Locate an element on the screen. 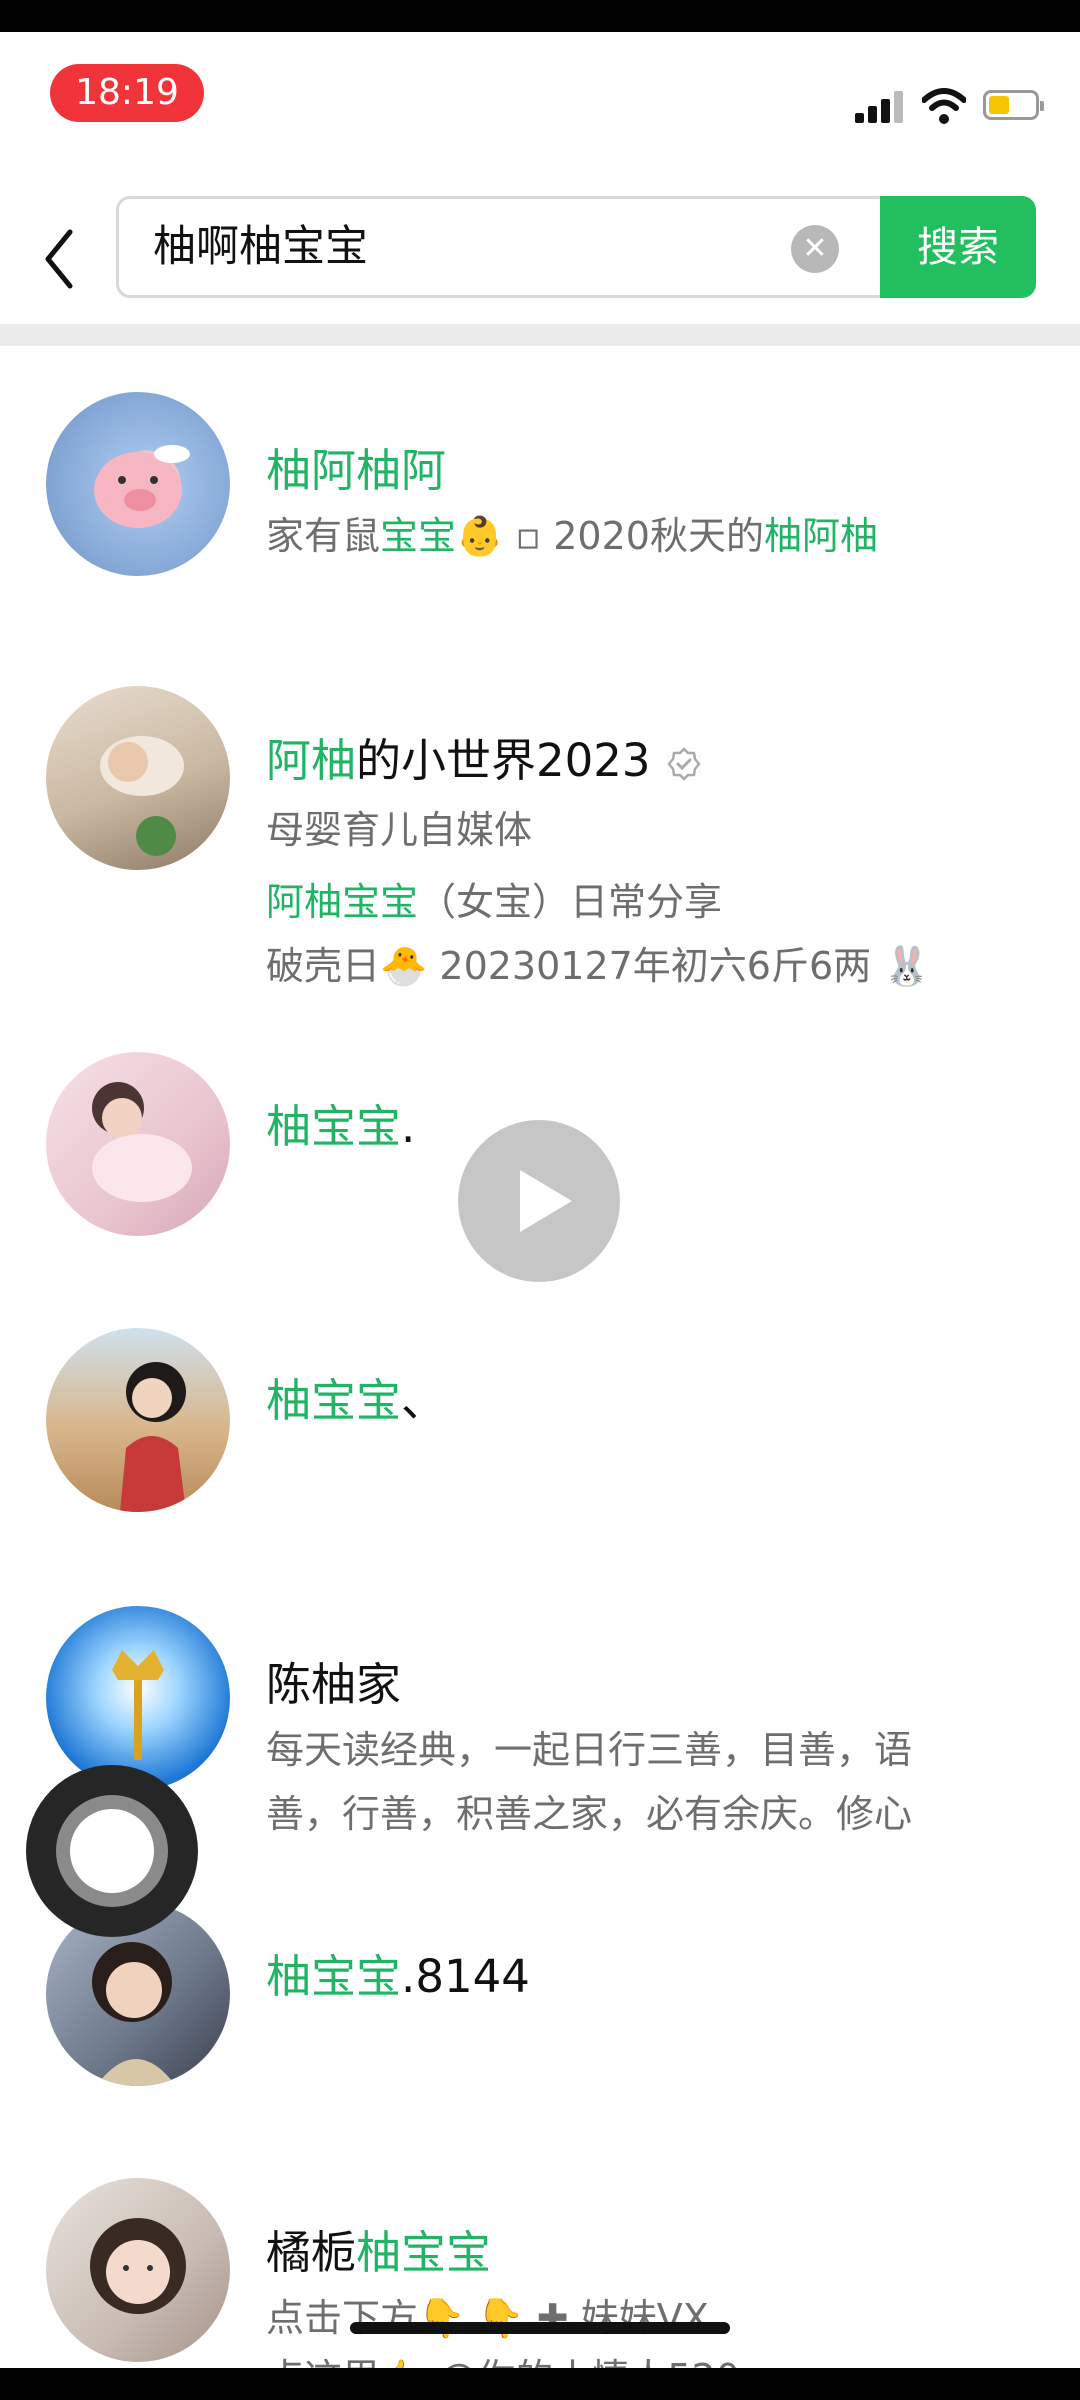  clear-search-icon: ✕ is located at coordinates (815, 249).